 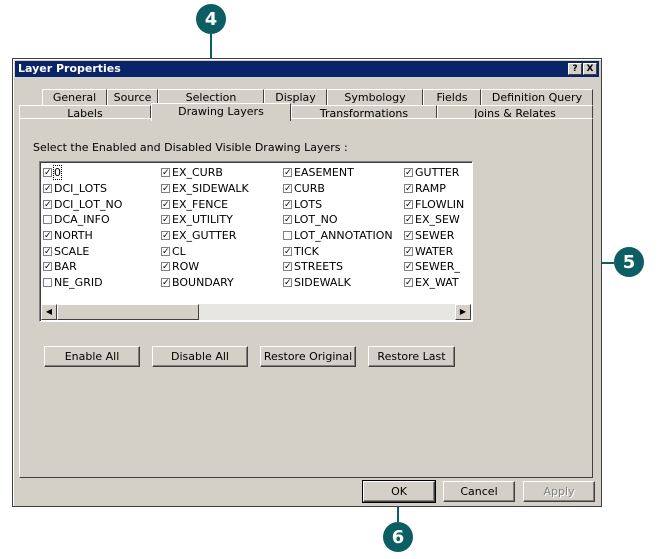 I want to click on ok-label: OK, so click(x=399, y=491).